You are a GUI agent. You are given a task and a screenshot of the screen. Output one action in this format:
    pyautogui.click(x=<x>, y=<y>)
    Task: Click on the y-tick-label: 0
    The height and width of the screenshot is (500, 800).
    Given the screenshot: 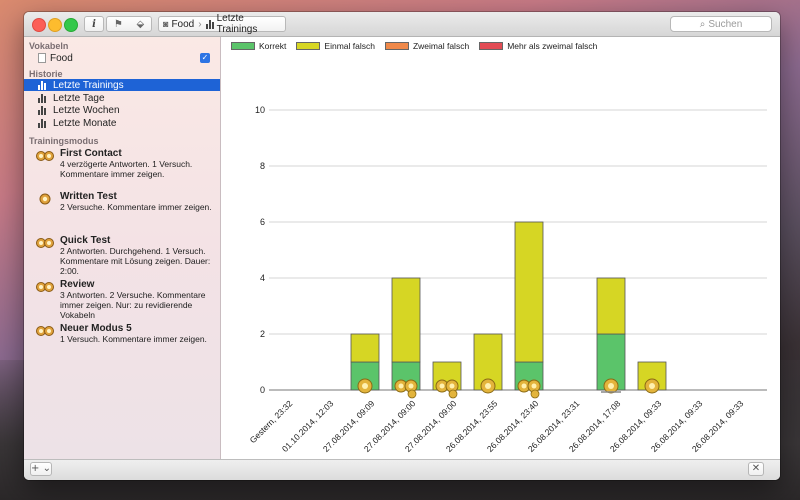 What is the action you would take?
    pyautogui.click(x=262, y=390)
    